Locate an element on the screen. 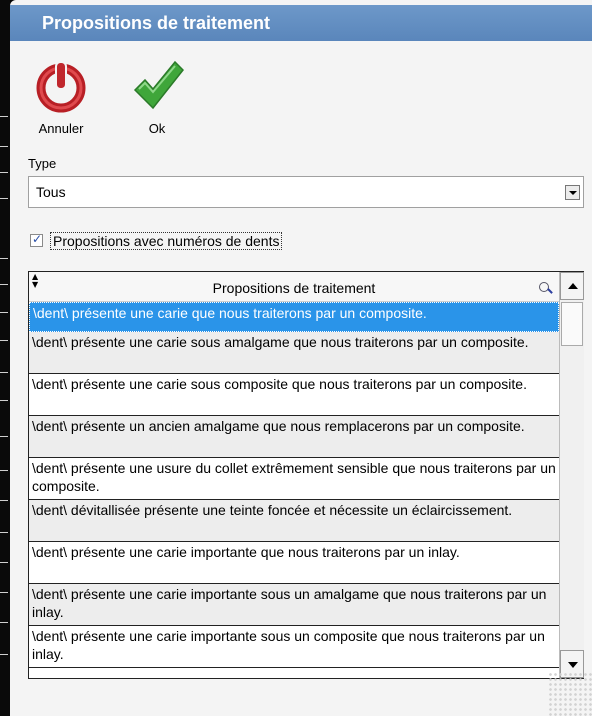  scroll-up-button is located at coordinates (572, 286).